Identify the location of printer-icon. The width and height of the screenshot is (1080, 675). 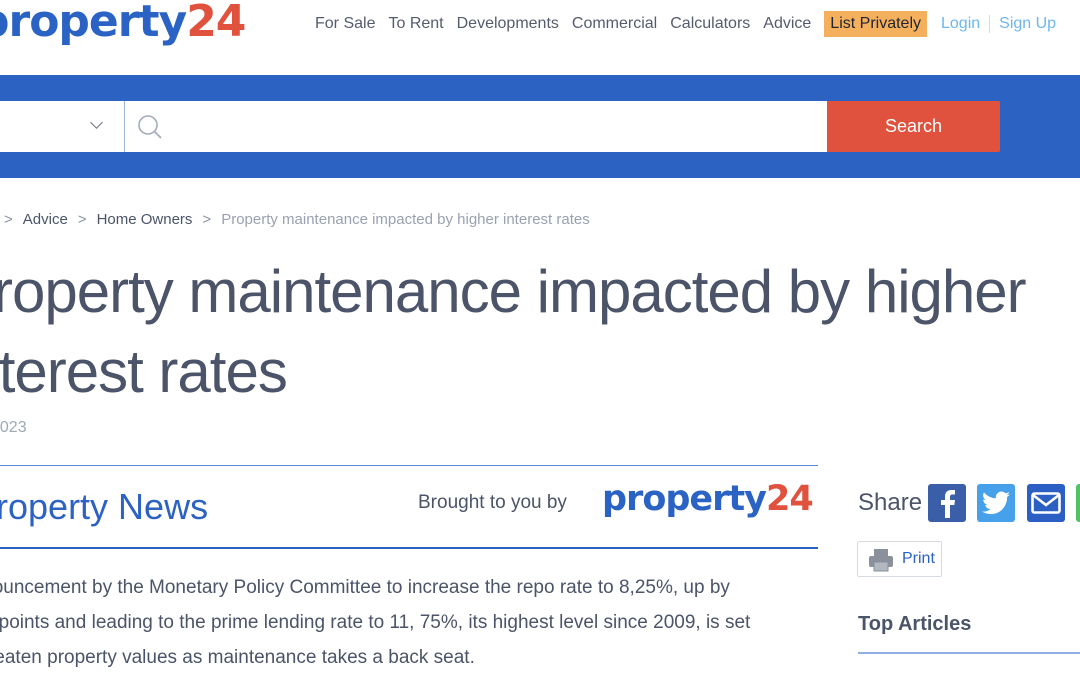
(881, 560).